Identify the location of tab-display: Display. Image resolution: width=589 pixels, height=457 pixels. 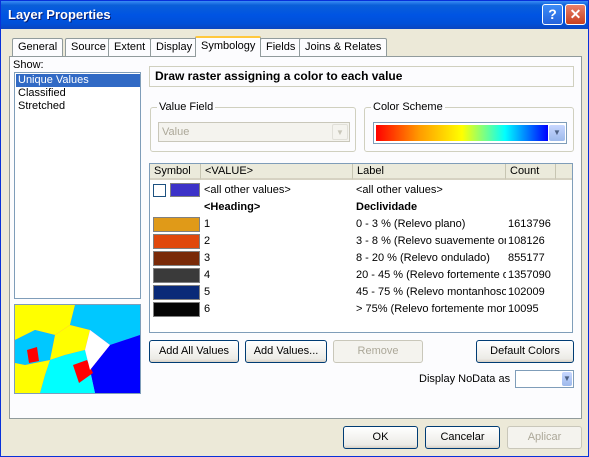
(174, 47).